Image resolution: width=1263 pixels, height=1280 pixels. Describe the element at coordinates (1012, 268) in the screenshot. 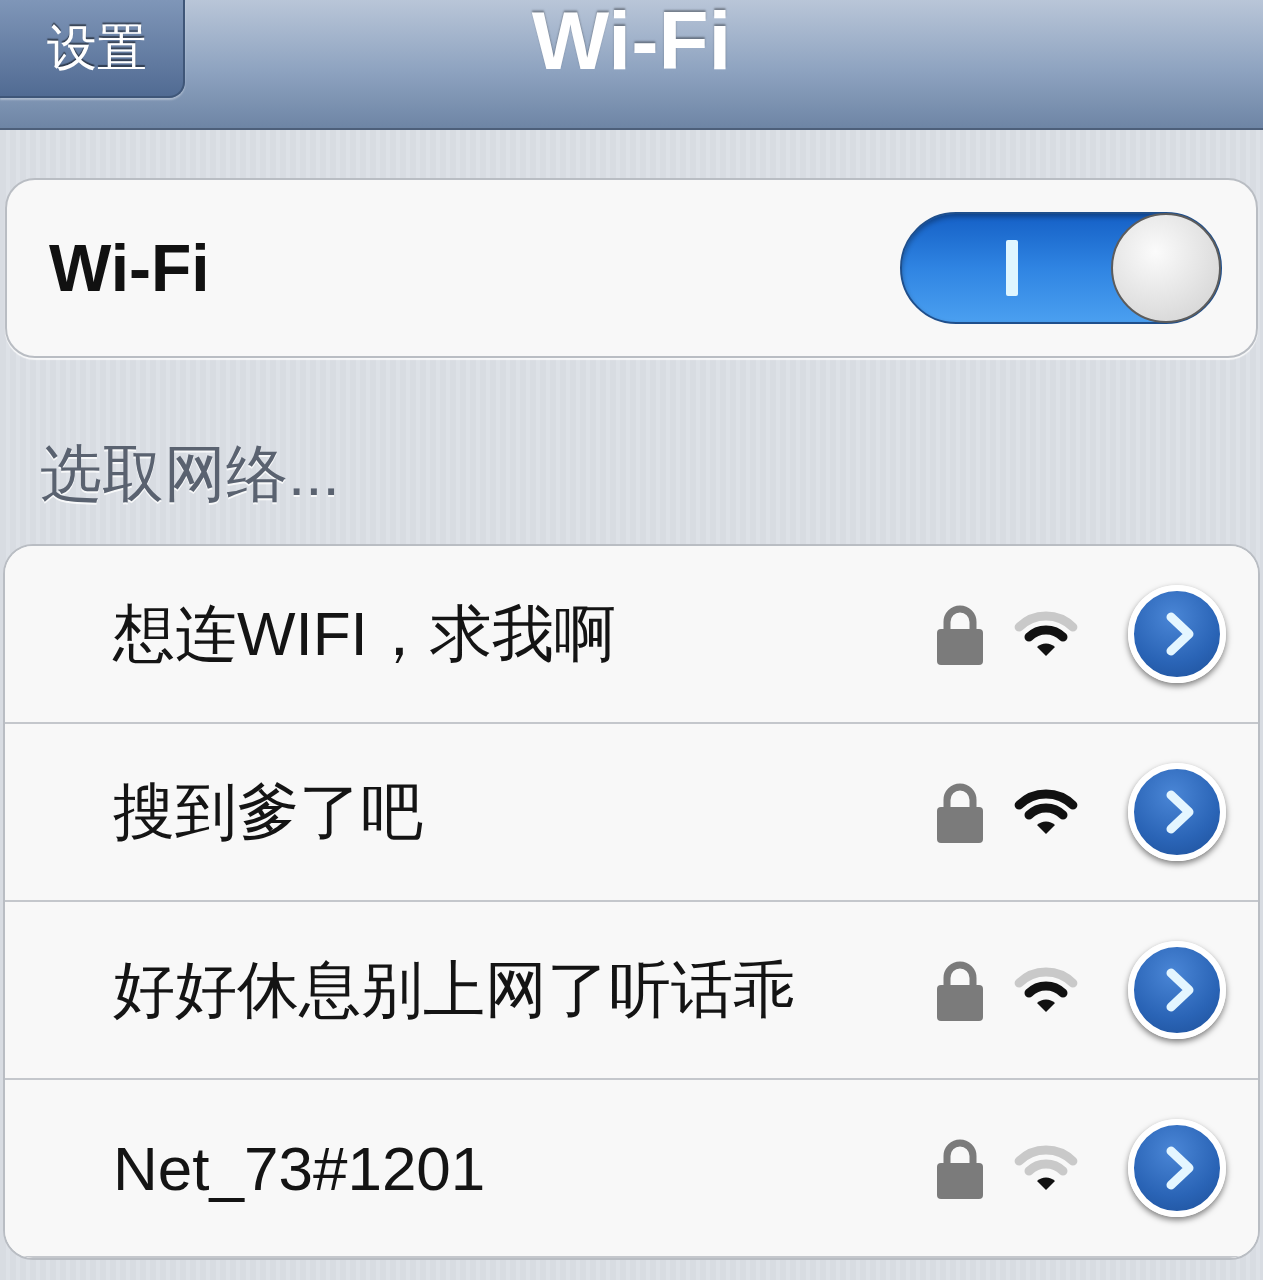

I see `on-indicator-icon` at that location.